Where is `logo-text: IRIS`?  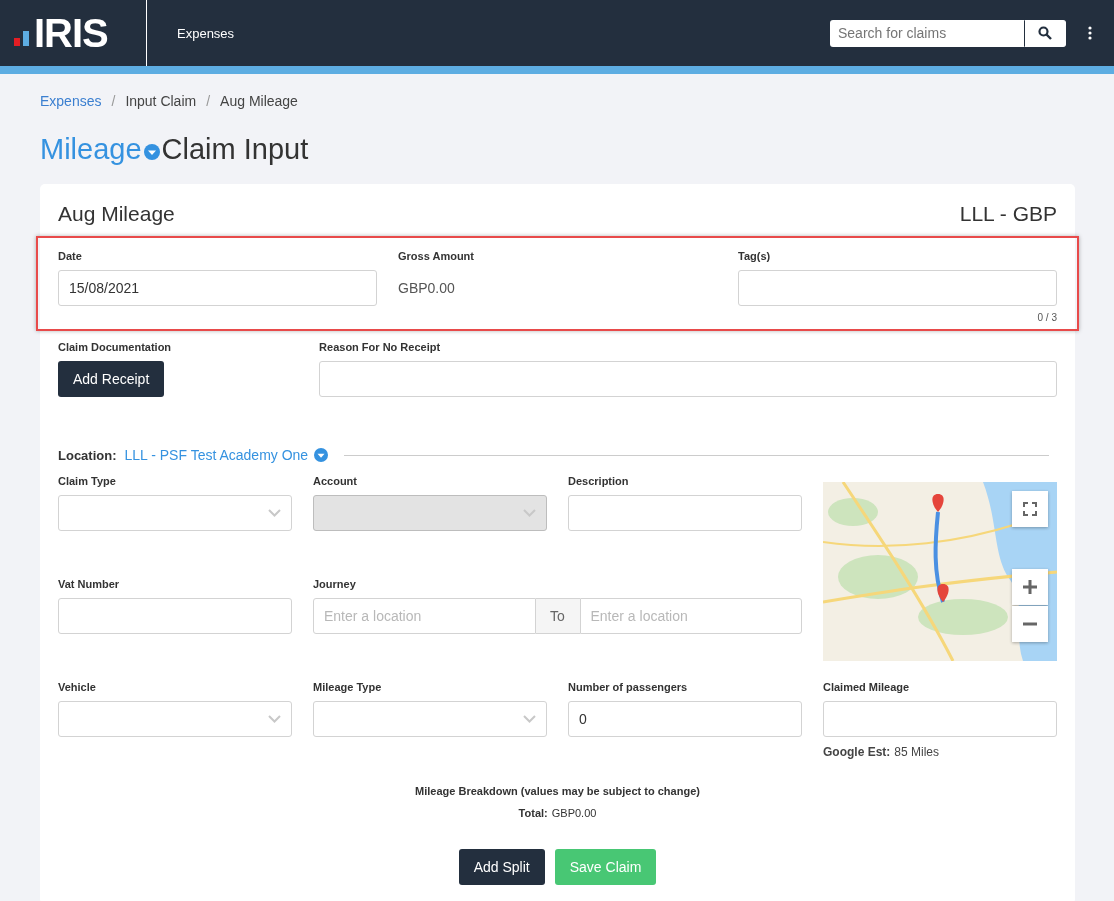 logo-text: IRIS is located at coordinates (71, 33).